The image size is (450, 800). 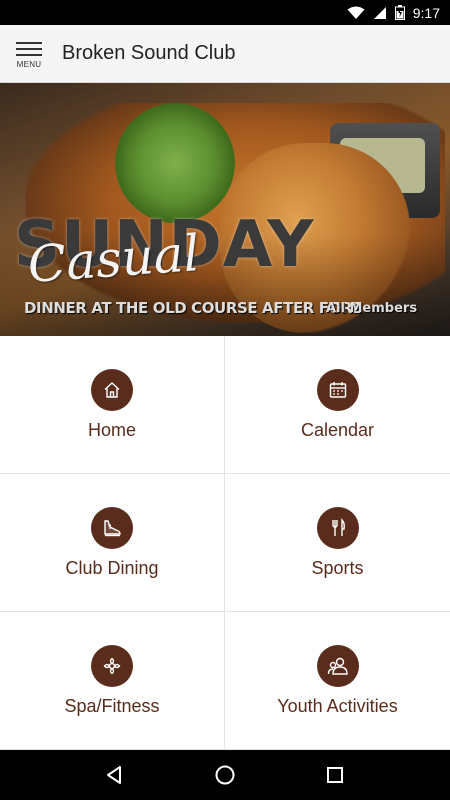 I want to click on tile-club-dining: Club Dining, so click(x=112, y=543).